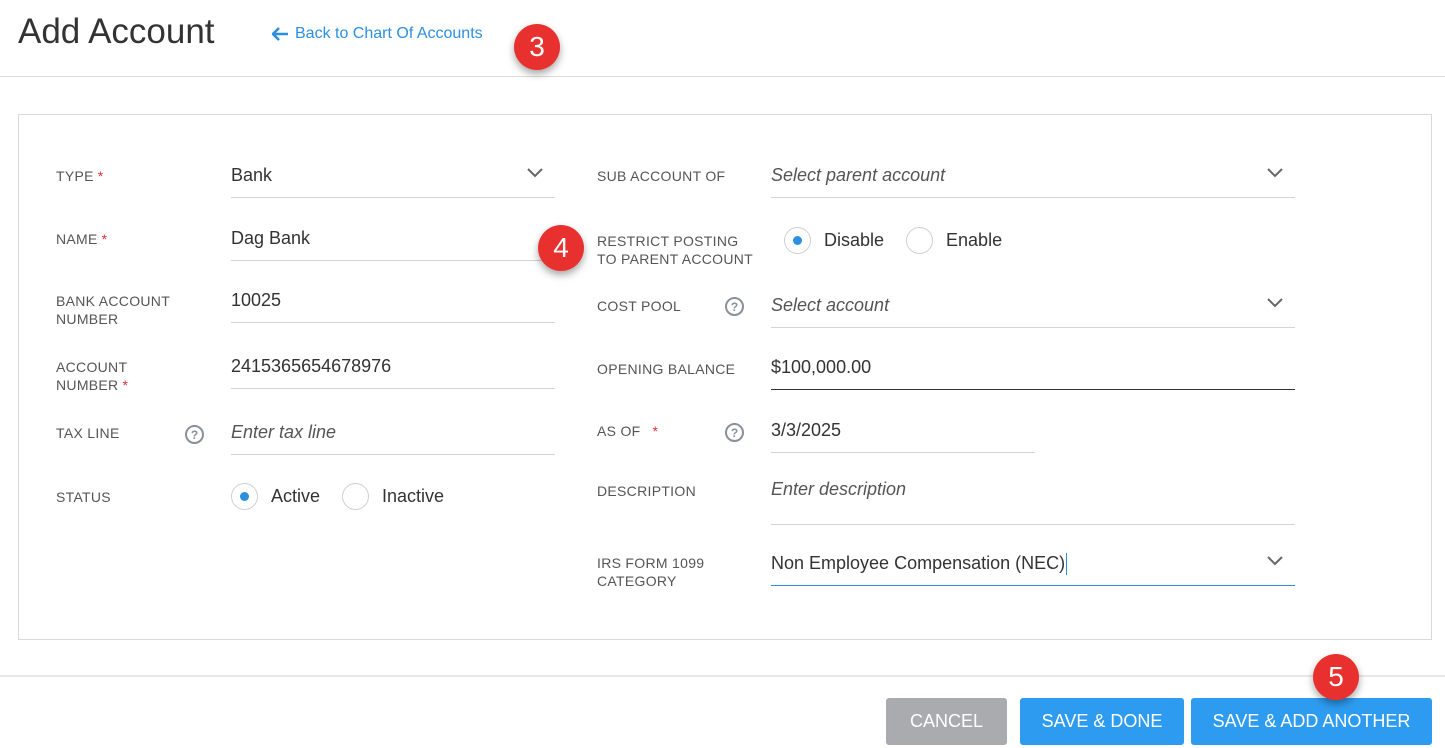 The width and height of the screenshot is (1445, 748). I want to click on status-inactive-label: Inactive, so click(413, 496).